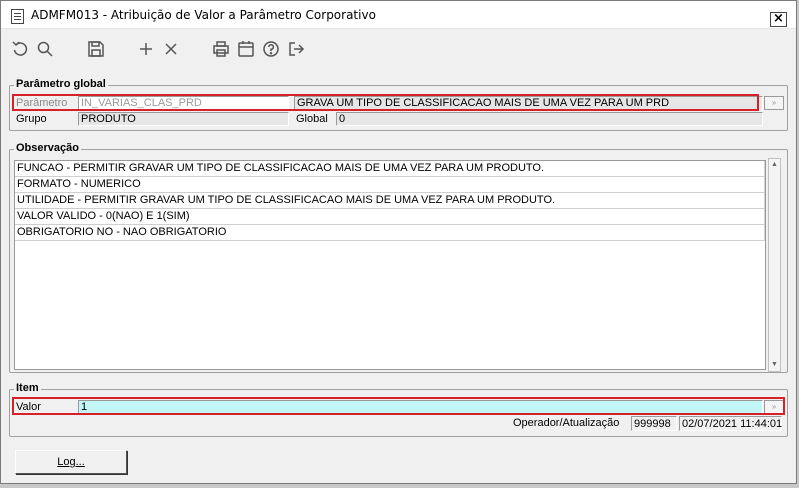  What do you see at coordinates (566, 423) in the screenshot?
I see `operador-atualizacao-label: Operador/Atualização` at bounding box center [566, 423].